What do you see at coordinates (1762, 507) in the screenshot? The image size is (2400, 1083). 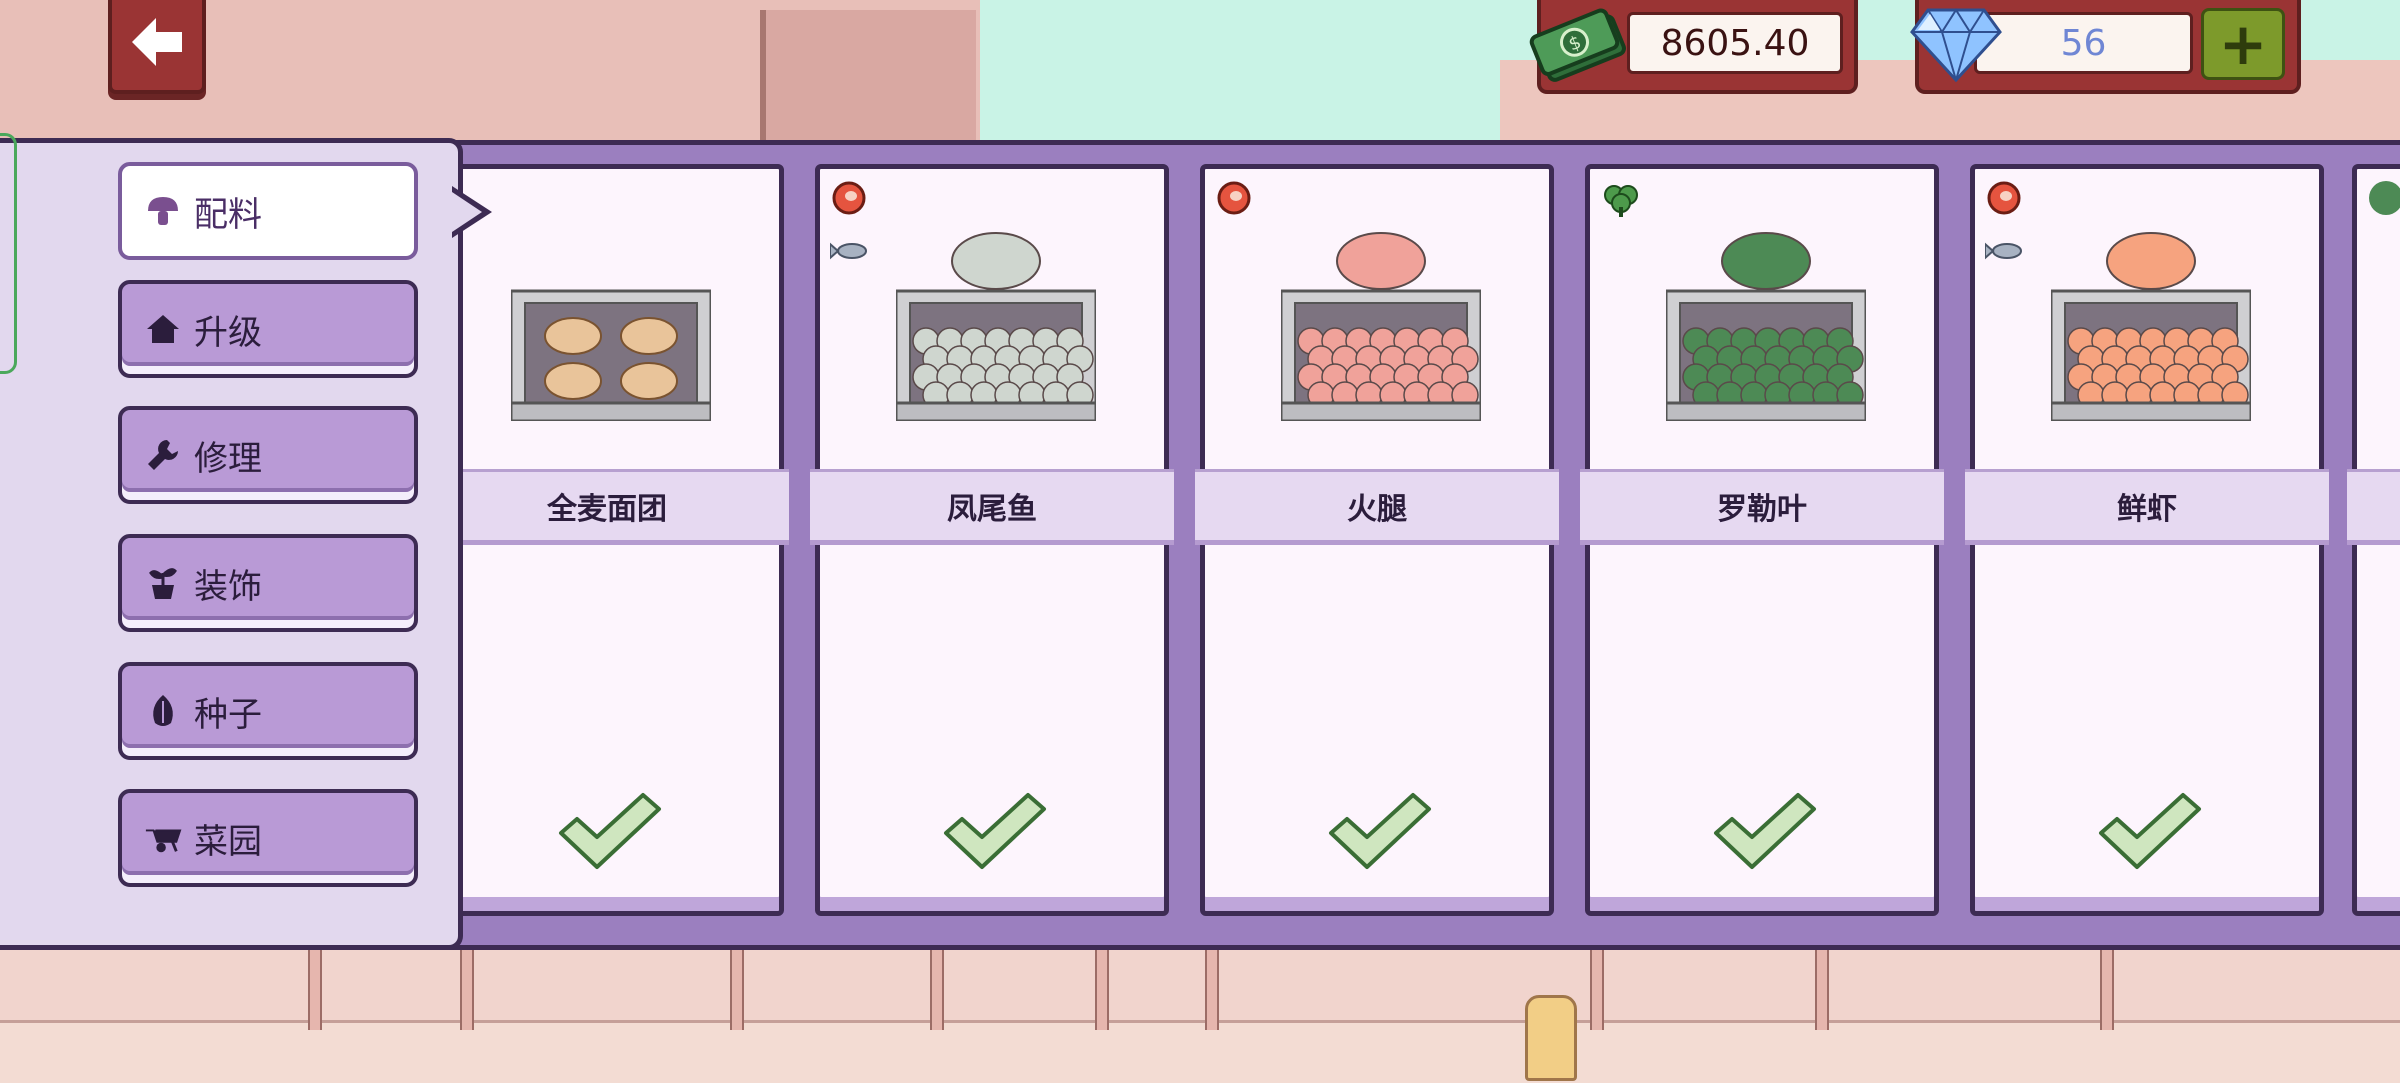 I see `item-name: 罗勒叶` at bounding box center [1762, 507].